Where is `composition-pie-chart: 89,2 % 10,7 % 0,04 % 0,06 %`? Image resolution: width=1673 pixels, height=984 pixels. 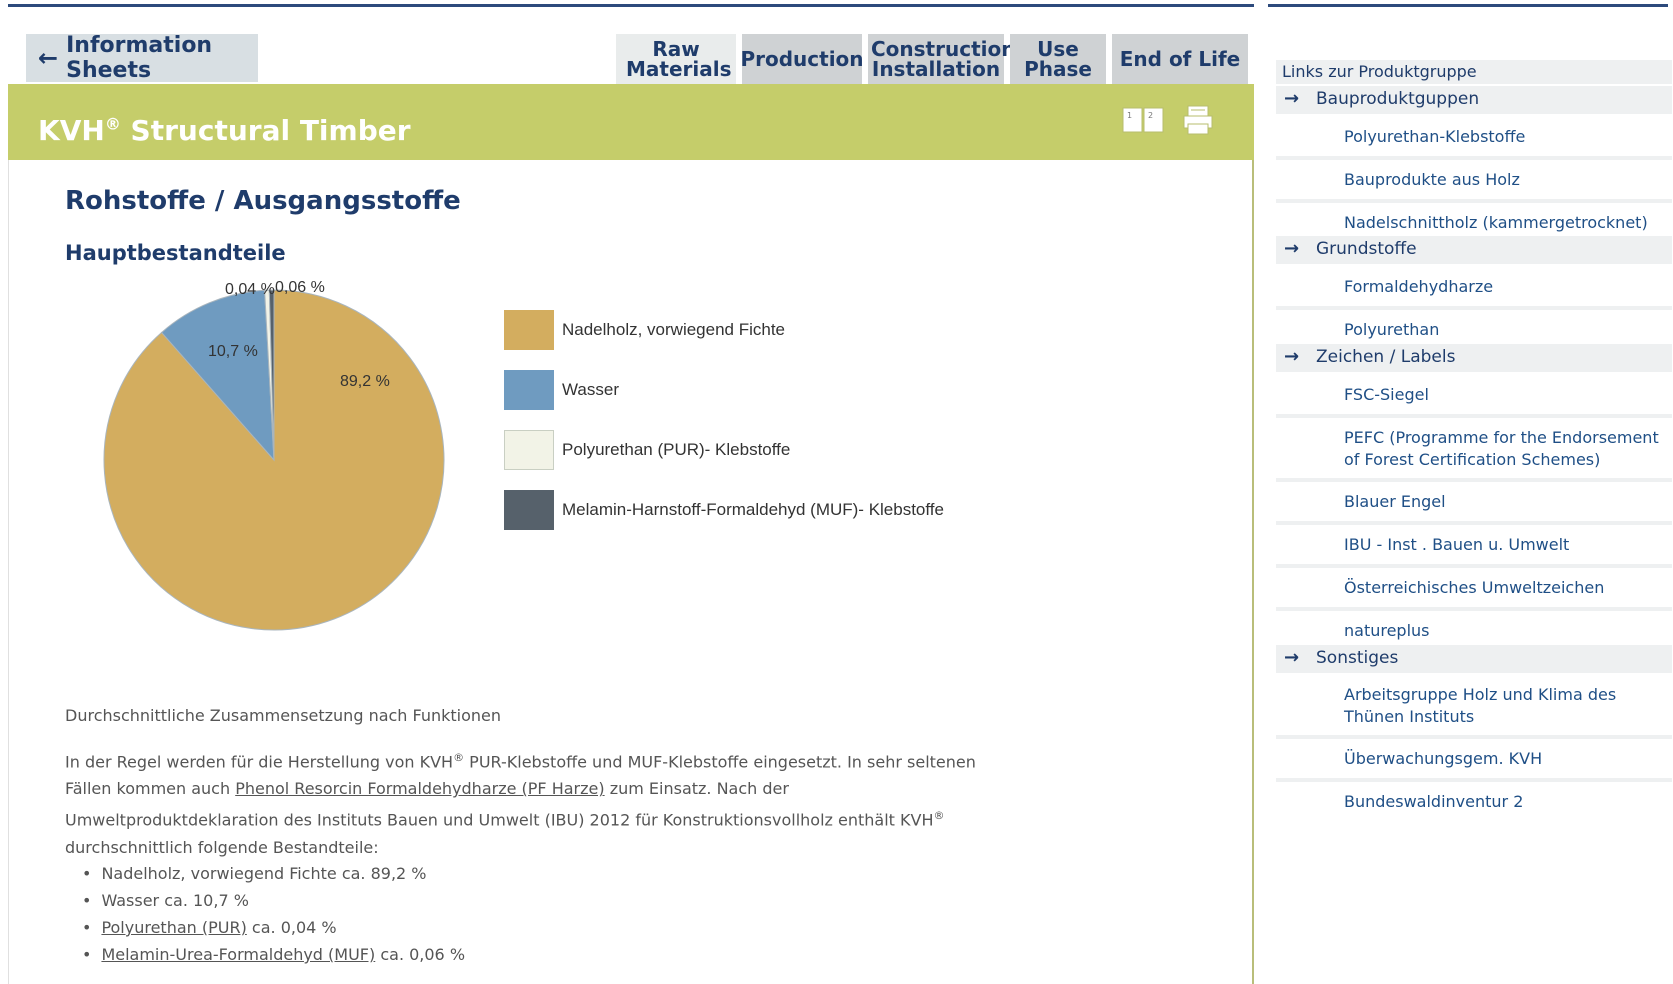 composition-pie-chart: 89,2 % 10,7 % 0,04 % 0,06 % is located at coordinates (274, 455).